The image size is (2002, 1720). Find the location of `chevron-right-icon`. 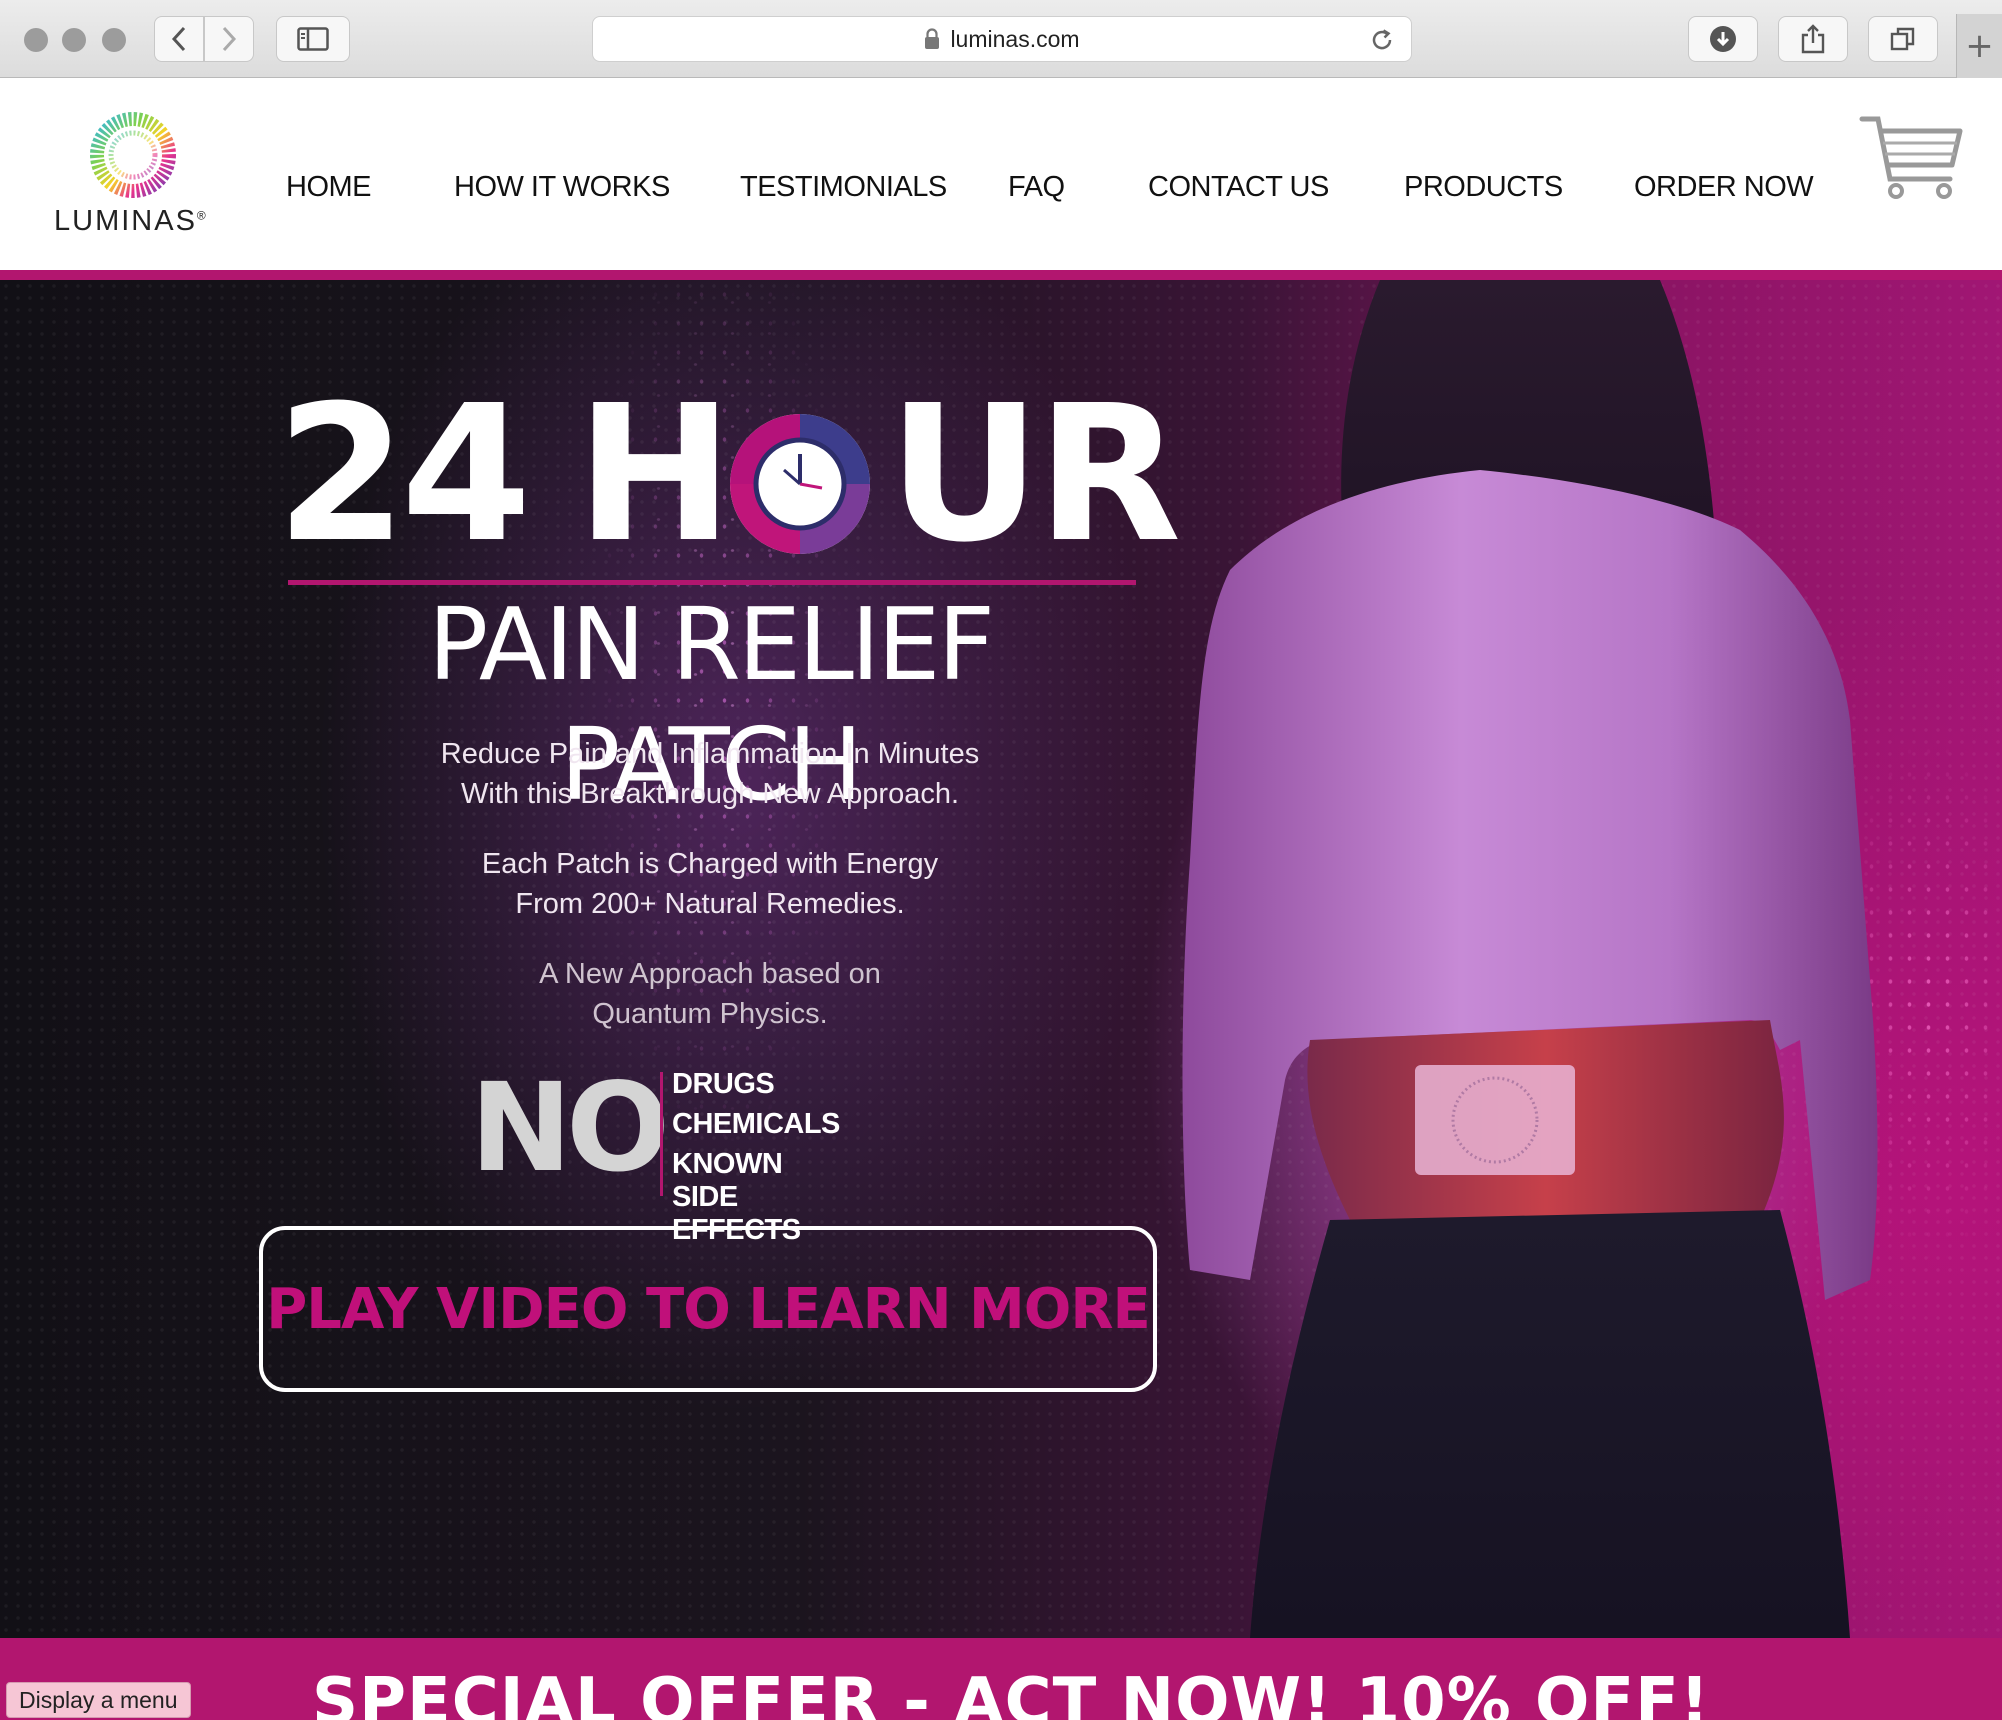

chevron-right-icon is located at coordinates (229, 39).